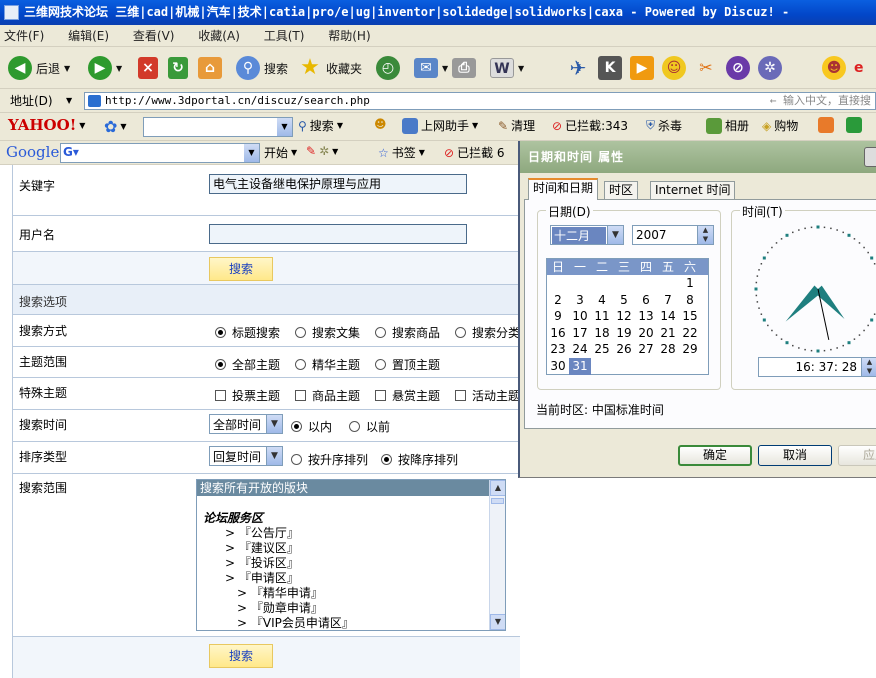 The image size is (876, 678). What do you see at coordinates (558, 366) in the screenshot?
I see `calendar-day: 30` at bounding box center [558, 366].